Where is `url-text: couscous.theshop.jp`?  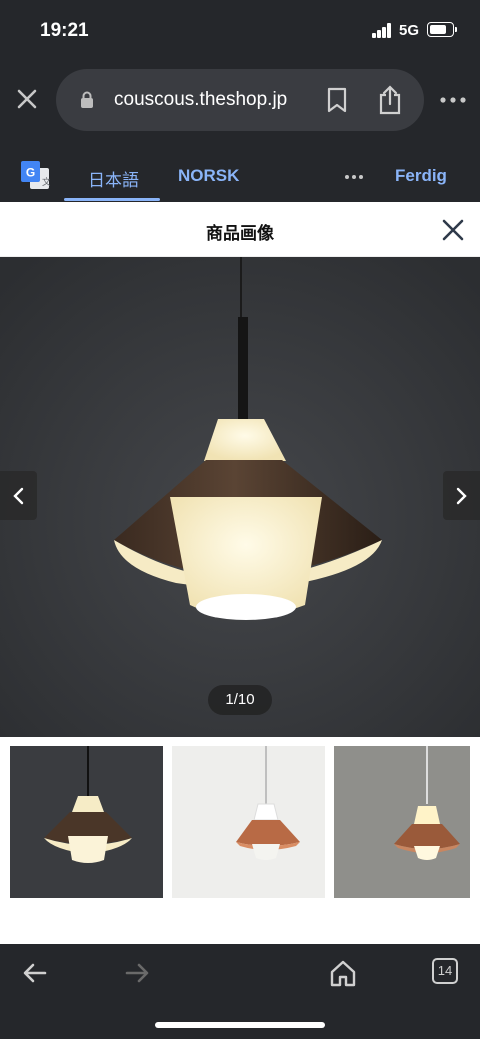
url-text: couscous.theshop.jp is located at coordinates (201, 99).